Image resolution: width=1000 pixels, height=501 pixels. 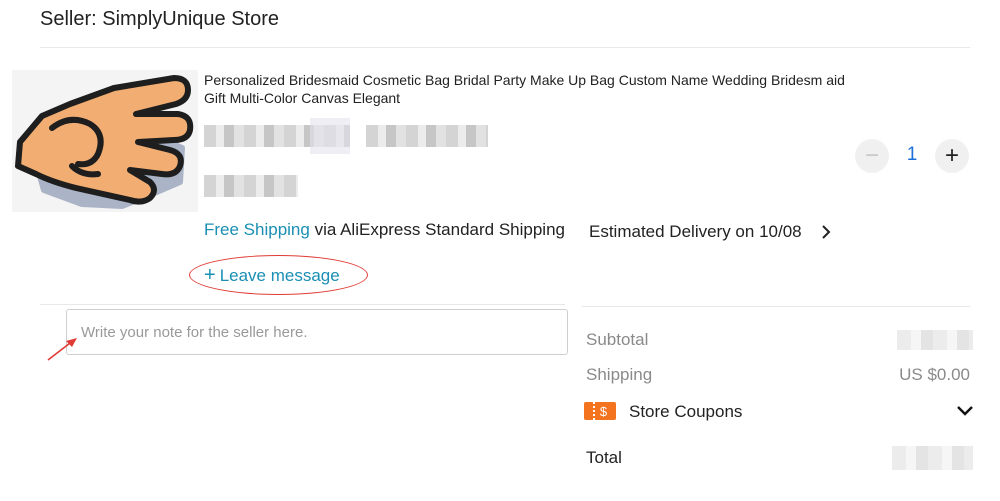 I want to click on subtotal-label: Subtotal, so click(x=617, y=339).